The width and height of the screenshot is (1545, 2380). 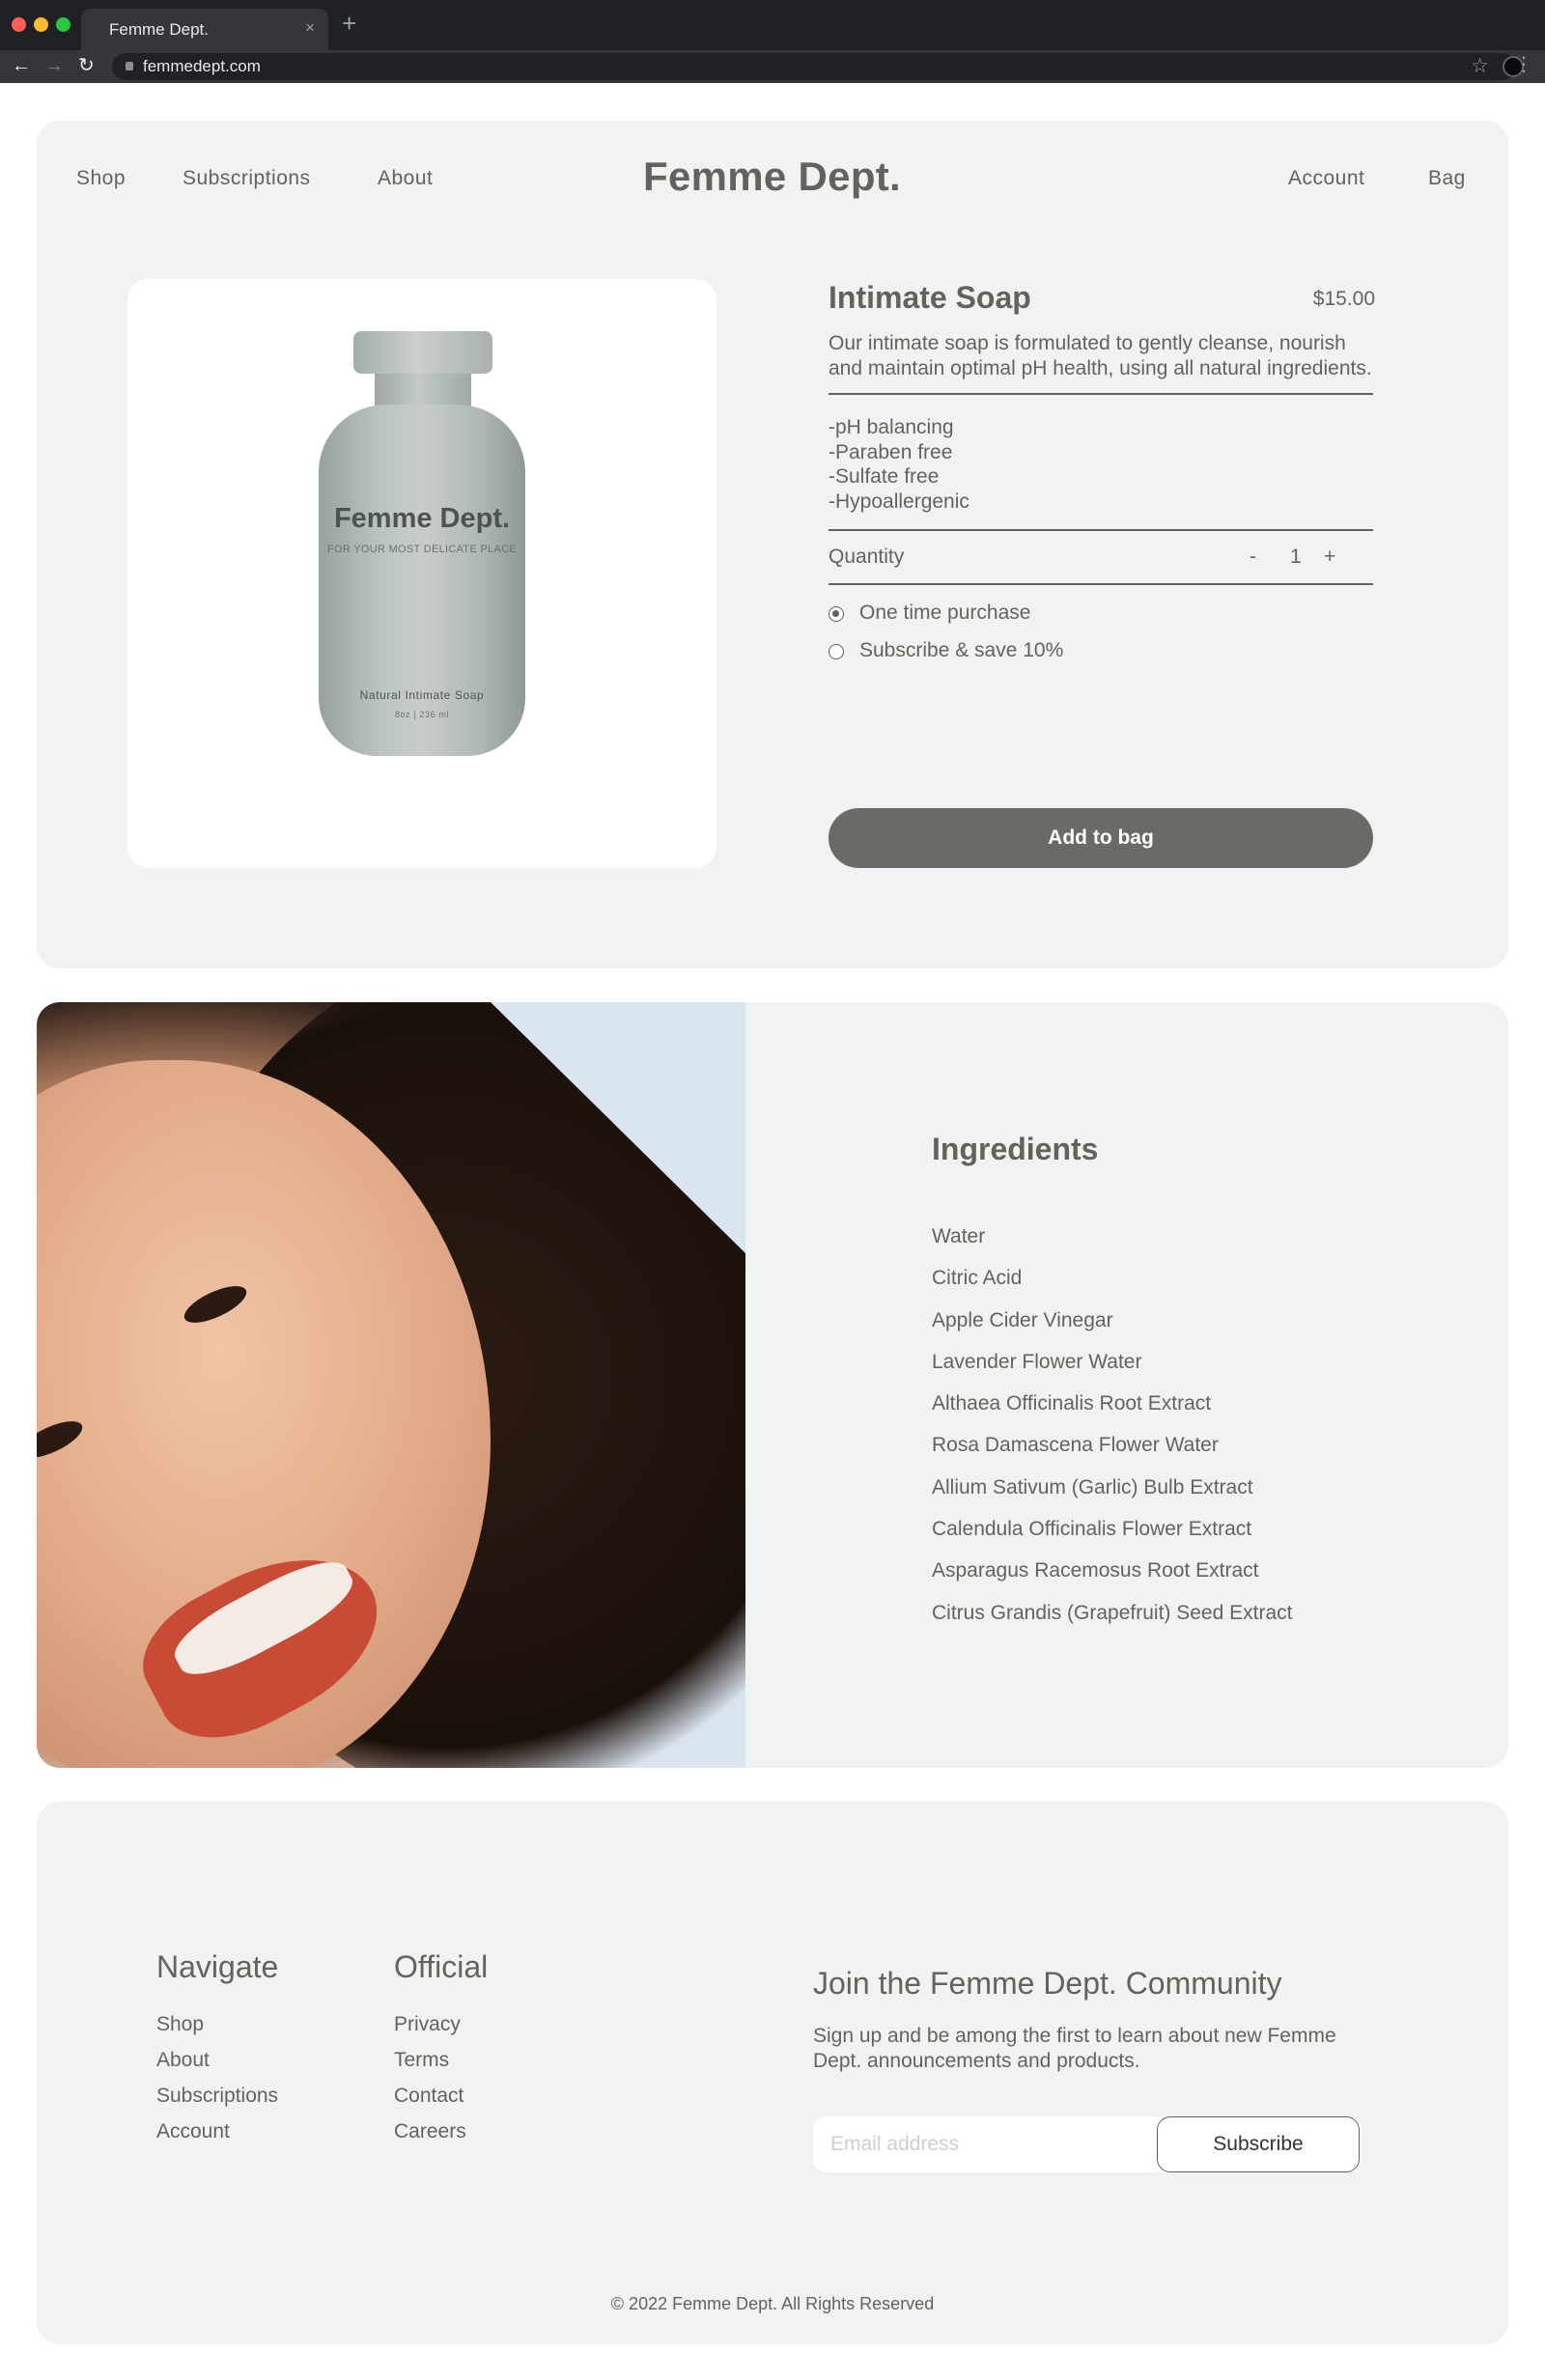 What do you see at coordinates (422, 352) in the screenshot?
I see `bottle-cap` at bounding box center [422, 352].